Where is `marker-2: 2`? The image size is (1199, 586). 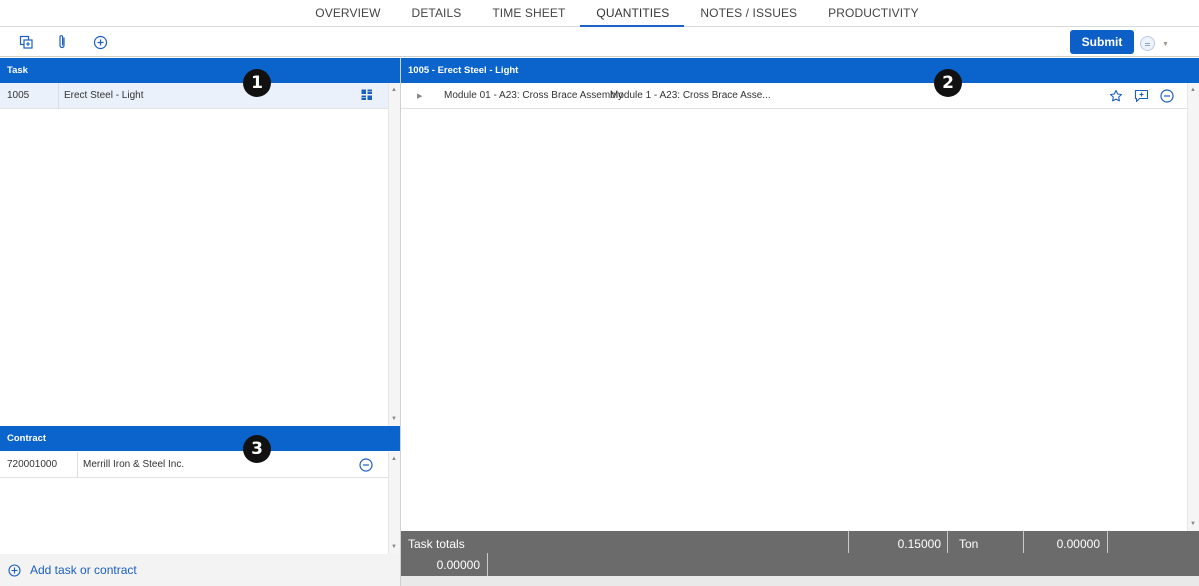 marker-2: 2 is located at coordinates (948, 83).